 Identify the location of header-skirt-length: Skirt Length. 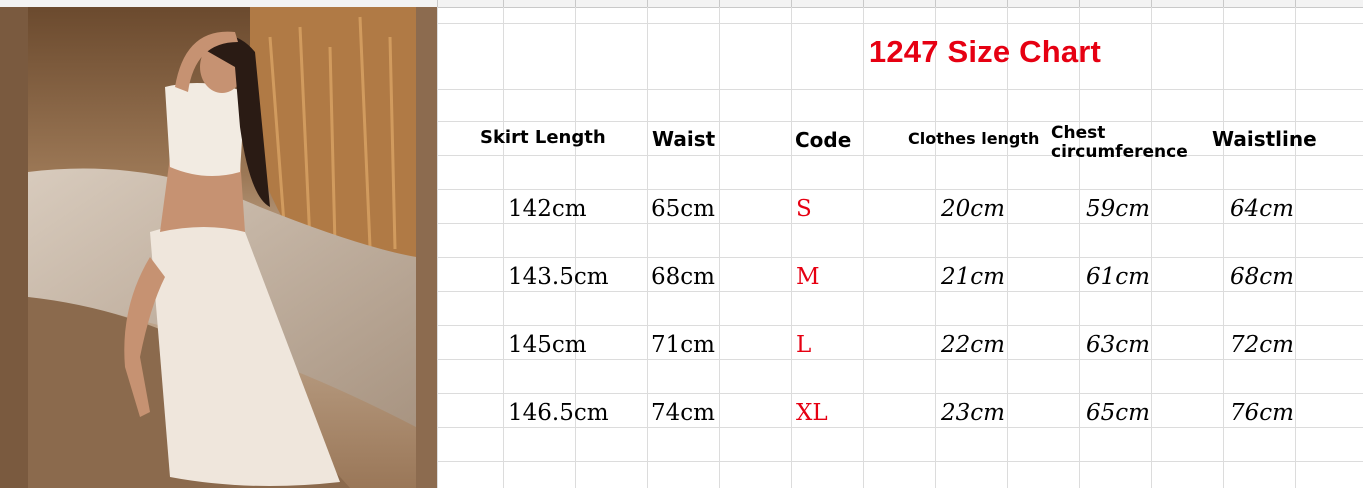
(543, 137).